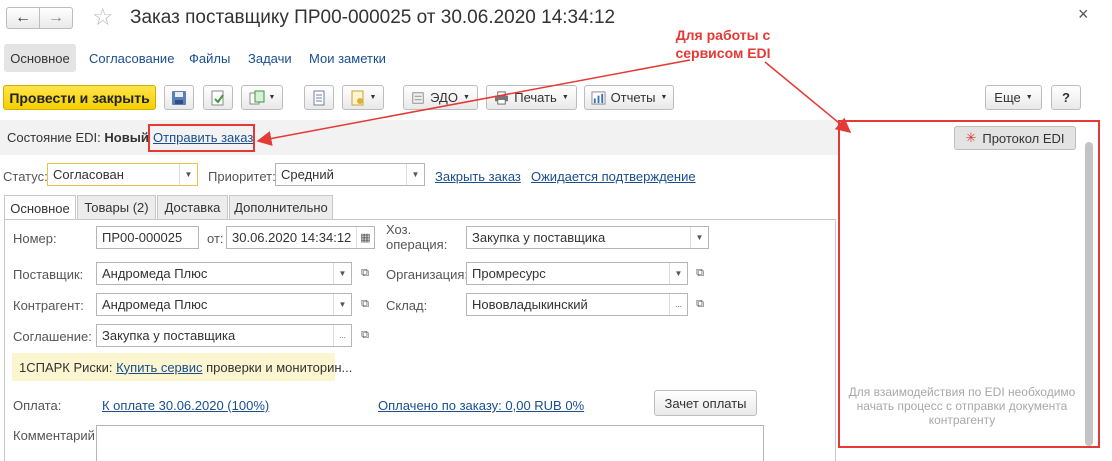 This screenshot has height=461, width=1112. I want to click on arrow-to-send-link, so click(473, 102).